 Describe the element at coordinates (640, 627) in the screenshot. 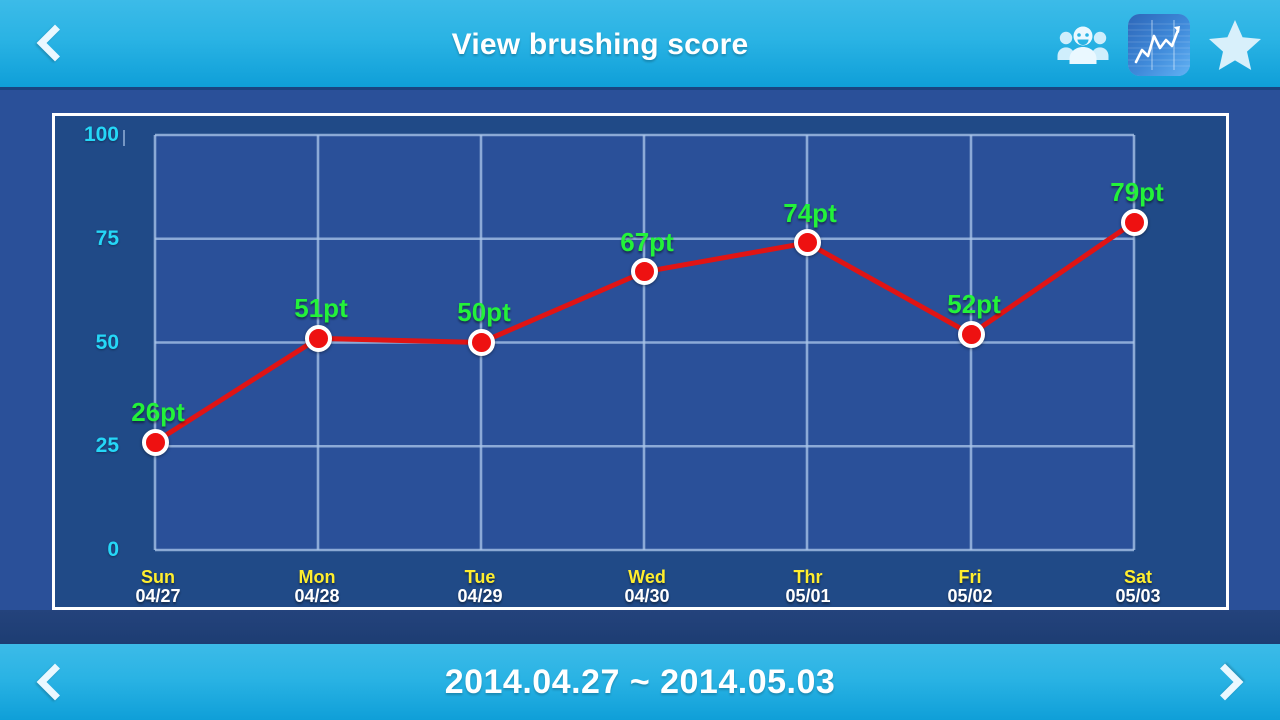

I see `separator-band` at that location.